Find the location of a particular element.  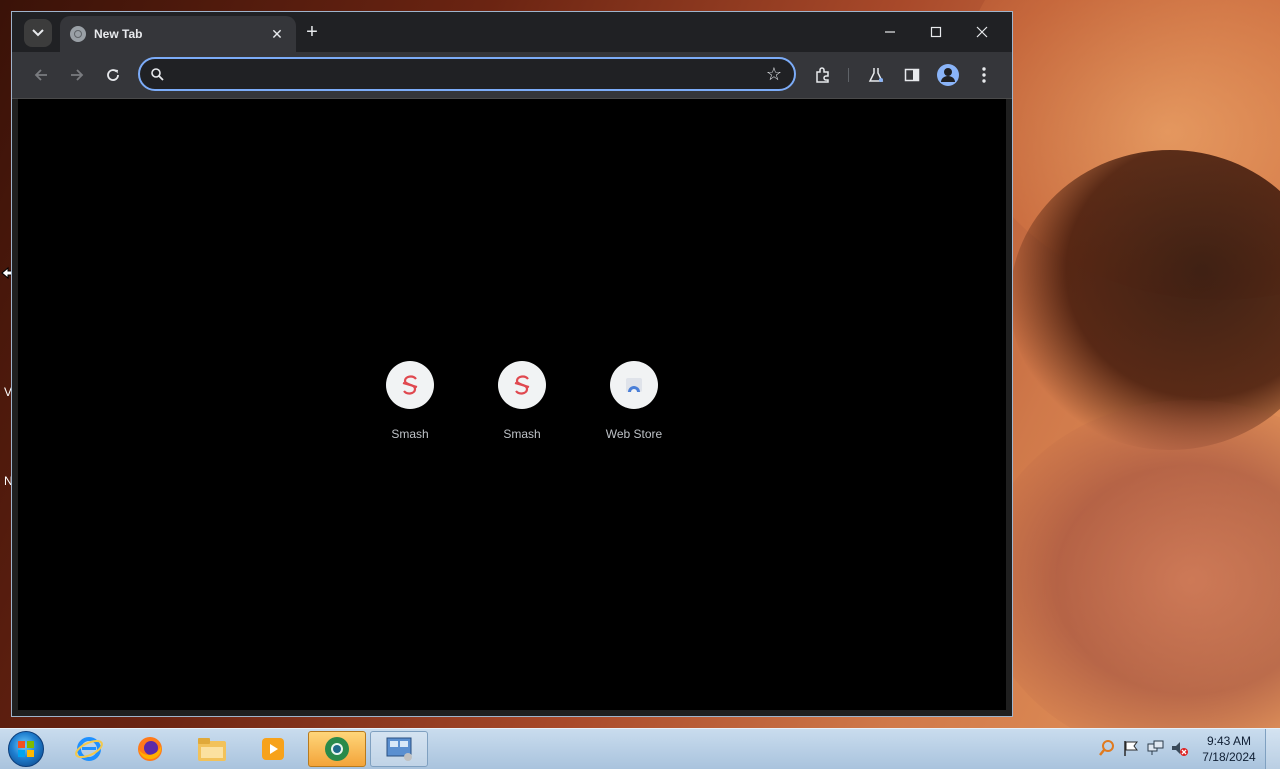

taskbar-firefox is located at coordinates (150, 749).